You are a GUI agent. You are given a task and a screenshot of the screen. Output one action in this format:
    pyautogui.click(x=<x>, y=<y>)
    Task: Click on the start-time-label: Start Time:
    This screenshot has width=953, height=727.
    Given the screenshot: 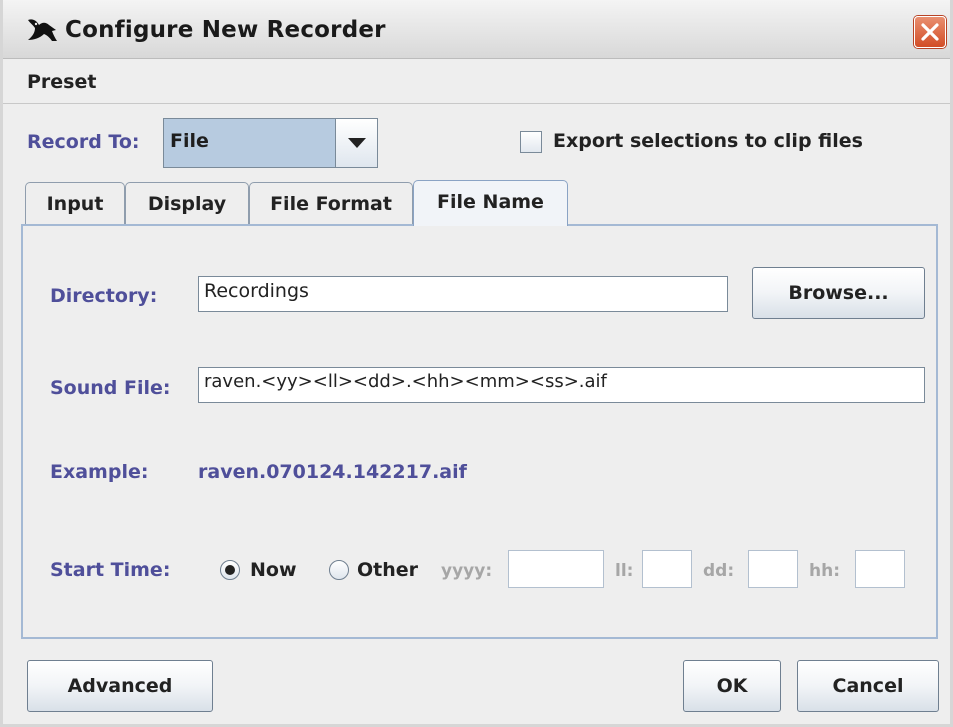 What is the action you would take?
    pyautogui.click(x=110, y=570)
    